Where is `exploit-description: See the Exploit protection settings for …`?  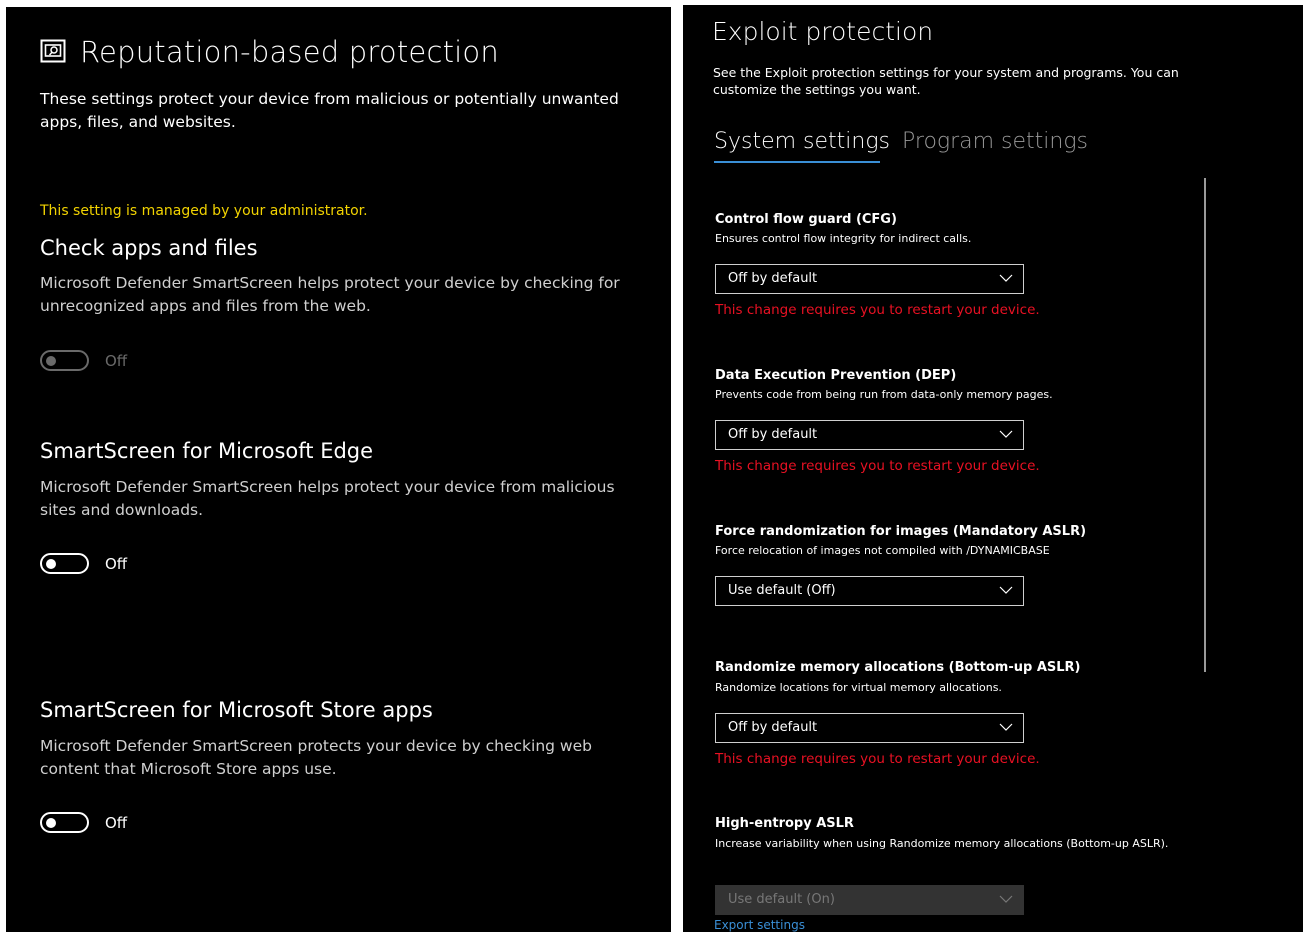
exploit-description: See the Exploit protection settings for … is located at coordinates (946, 81).